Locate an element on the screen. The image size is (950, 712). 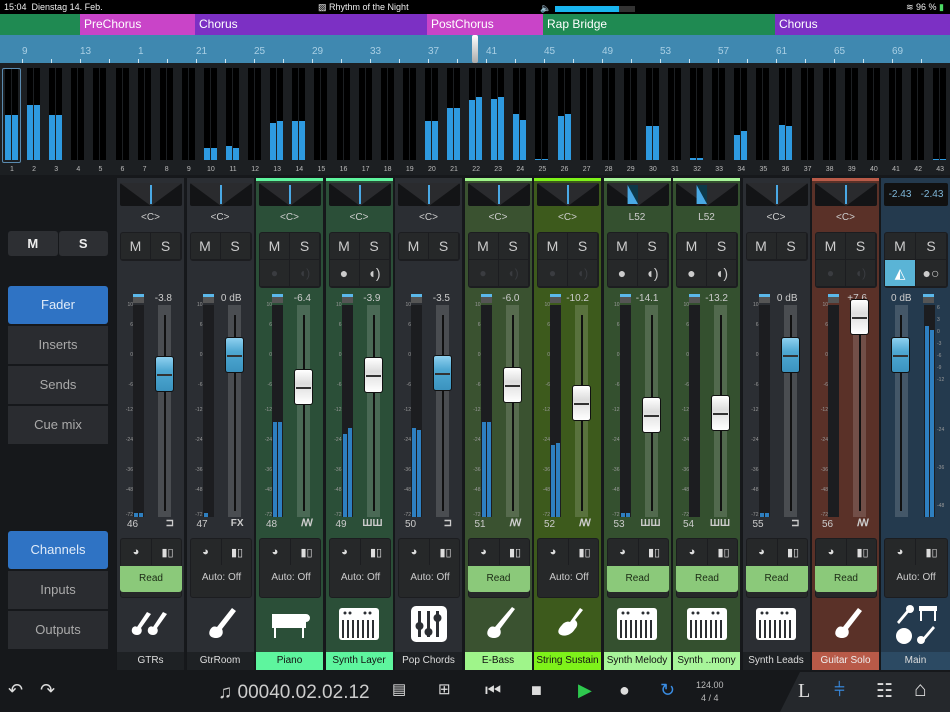
add-track-icon: ⊞ is located at coordinates (444, 689).